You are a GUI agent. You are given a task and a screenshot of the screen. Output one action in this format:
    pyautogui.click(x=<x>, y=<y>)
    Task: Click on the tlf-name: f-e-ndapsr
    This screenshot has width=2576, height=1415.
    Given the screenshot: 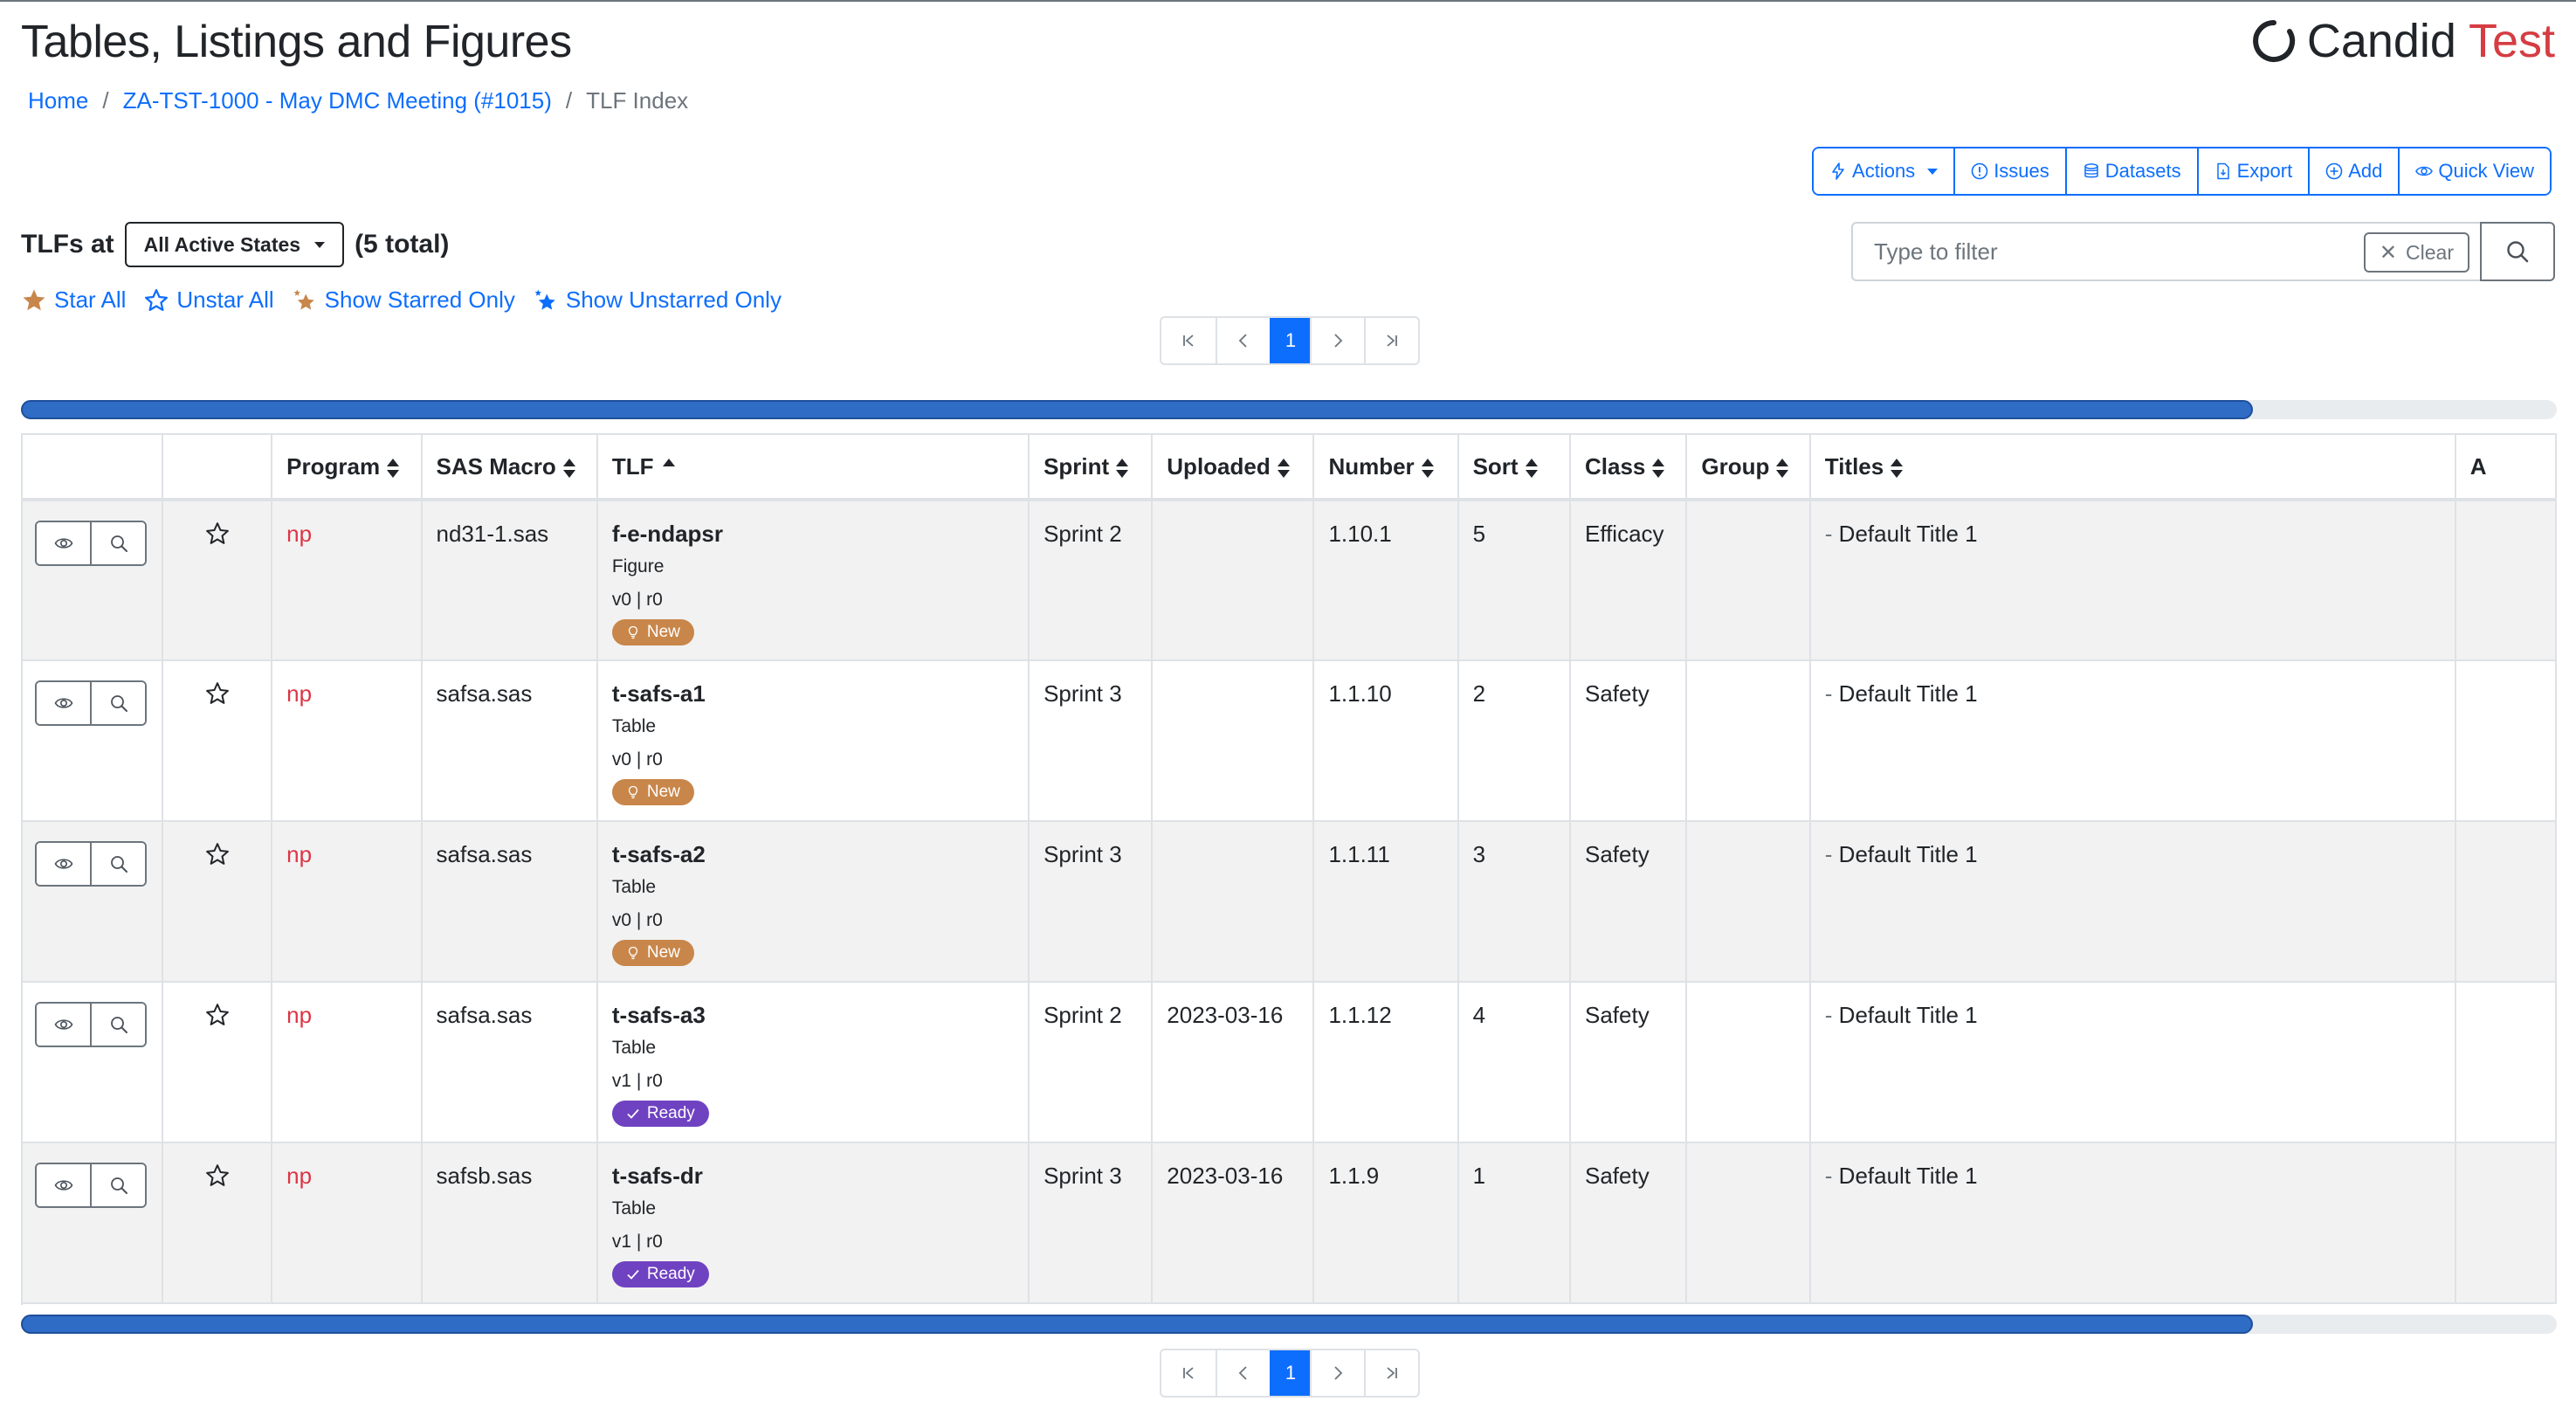 What is the action you would take?
    pyautogui.click(x=813, y=534)
    